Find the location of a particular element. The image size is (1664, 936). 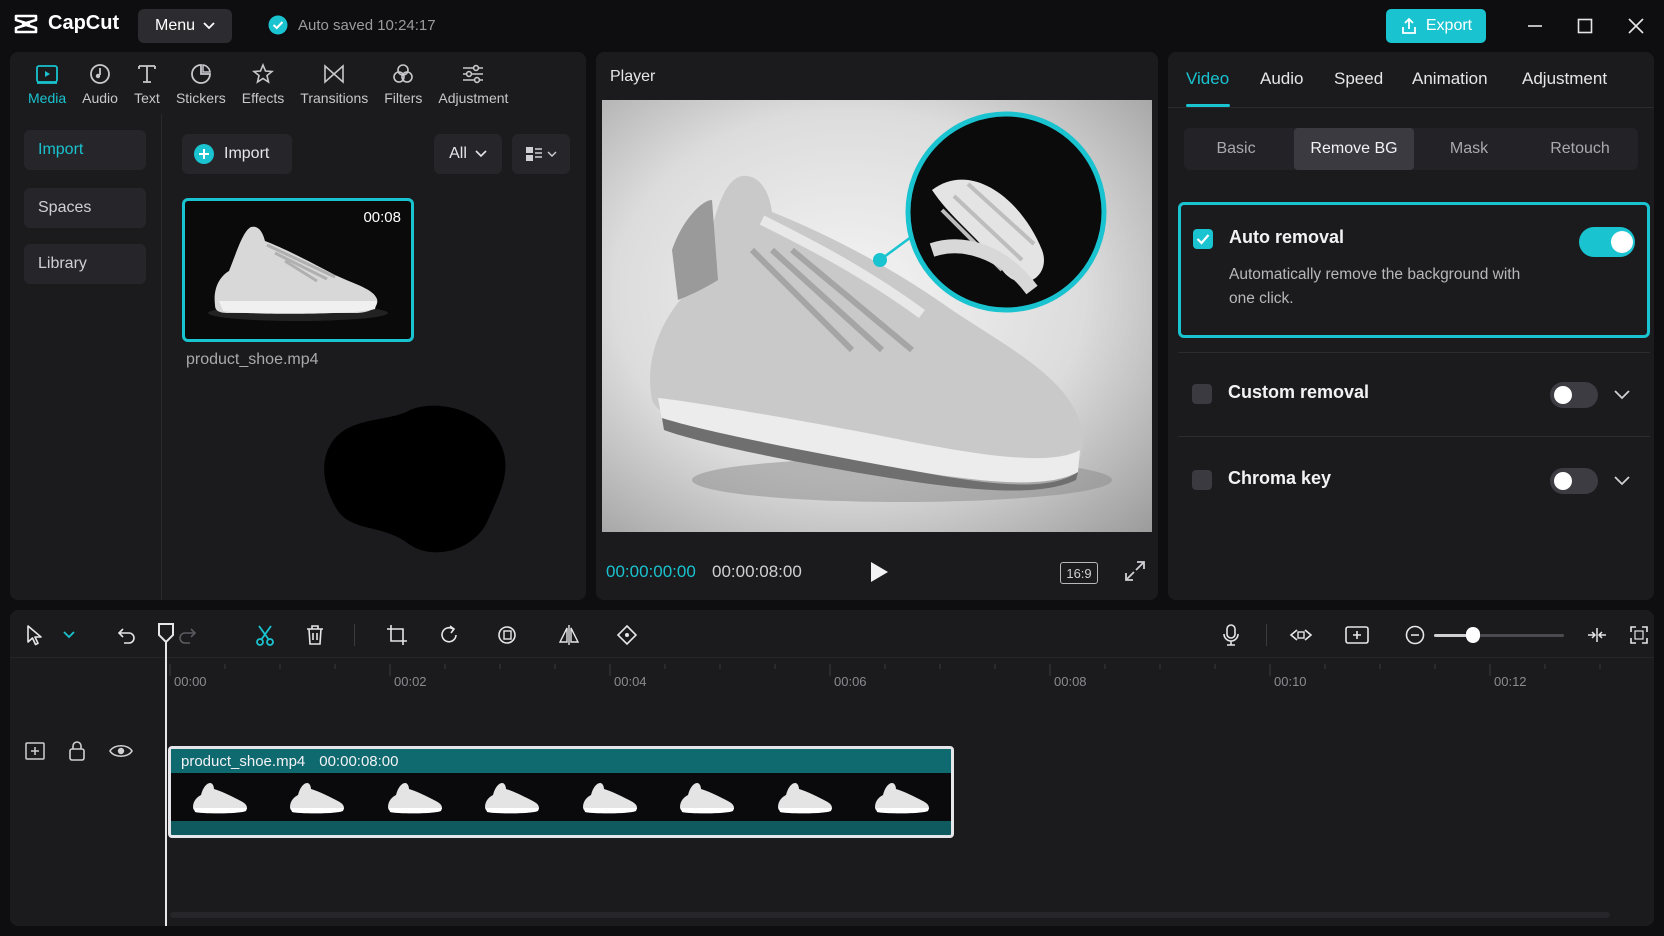

undo-icon is located at coordinates (126, 636).